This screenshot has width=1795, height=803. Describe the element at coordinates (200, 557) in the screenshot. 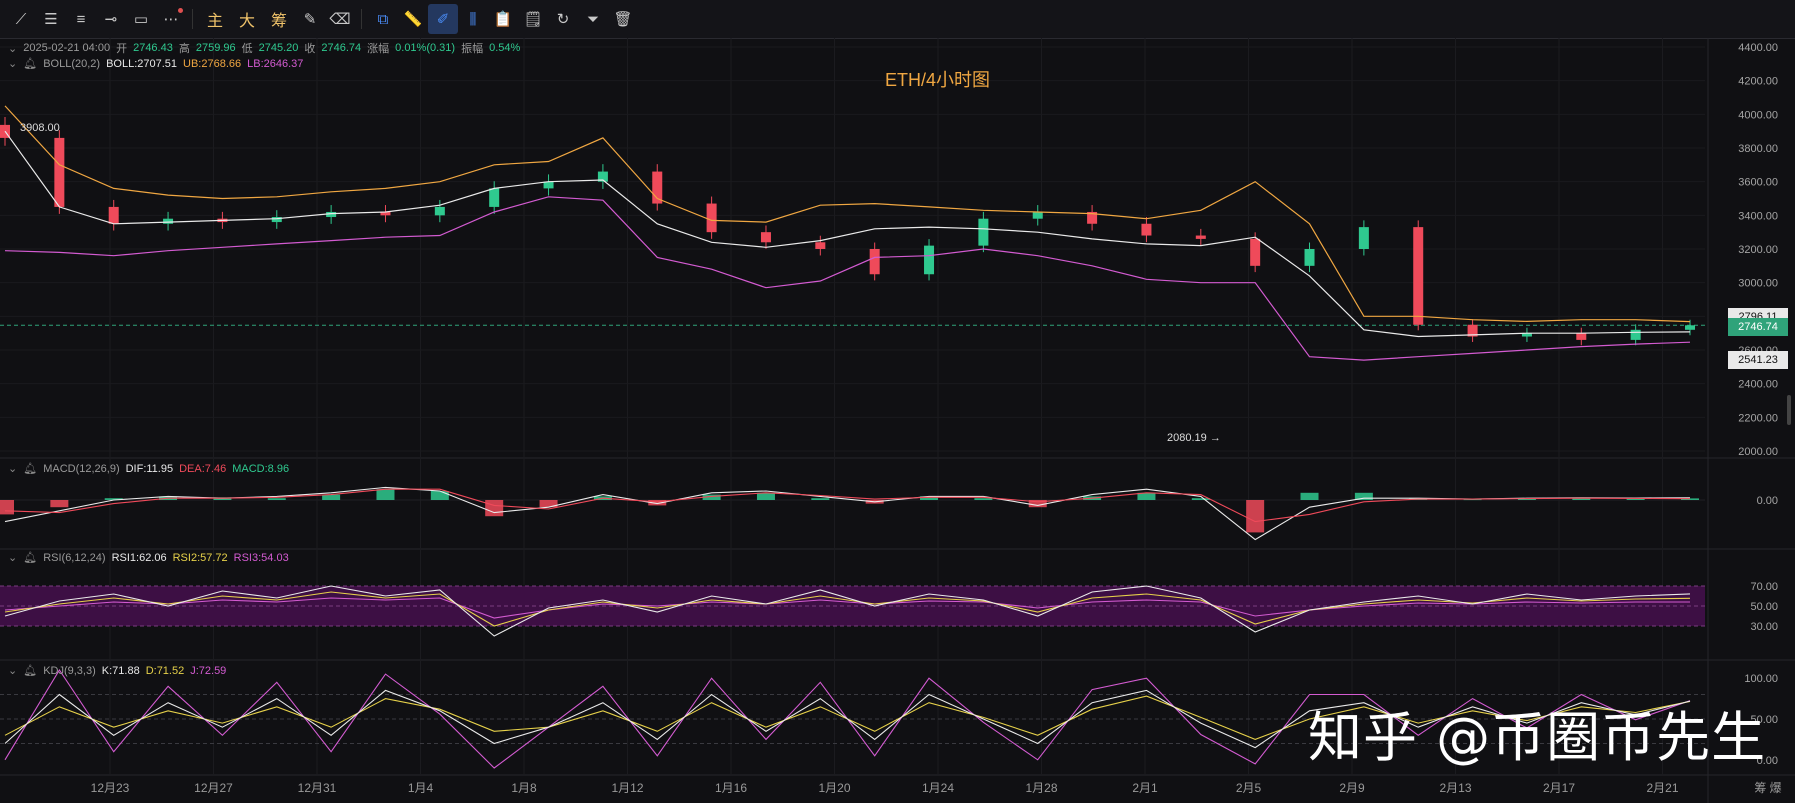

I see `rsi2-value: RSI2:57.72` at that location.